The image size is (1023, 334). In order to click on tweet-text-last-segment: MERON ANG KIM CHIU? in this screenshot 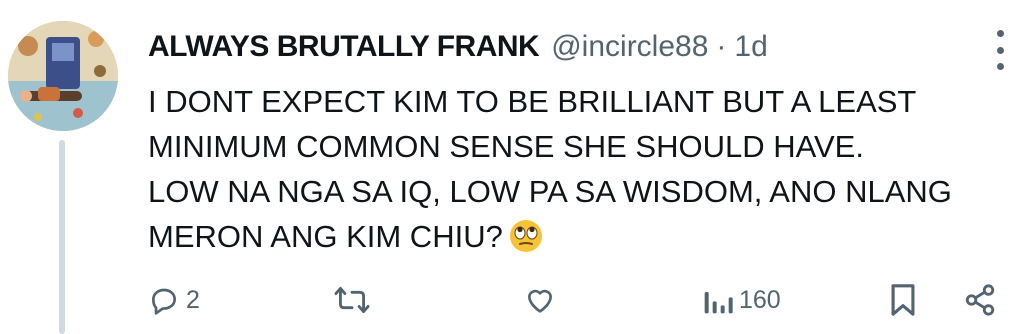, I will do `click(325, 236)`.